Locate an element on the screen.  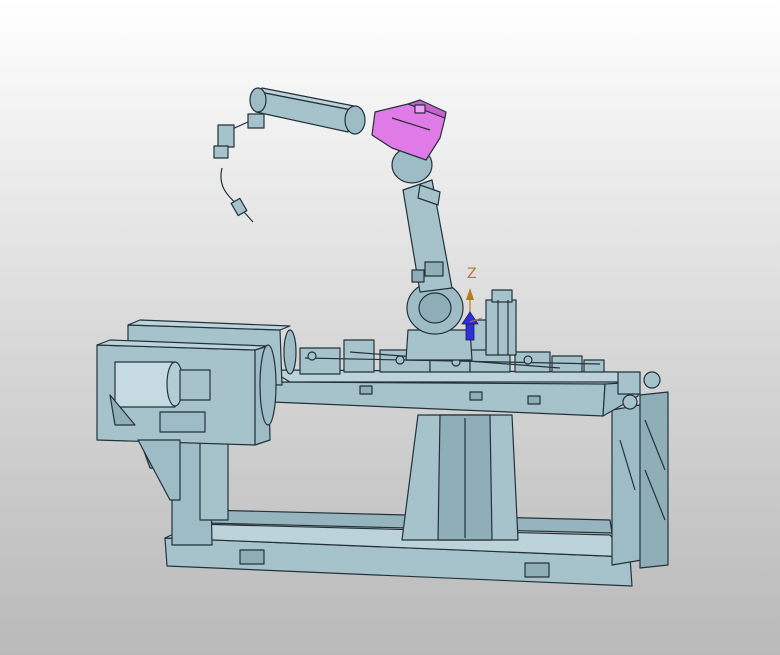
welding-robot is located at coordinates (343, 224).